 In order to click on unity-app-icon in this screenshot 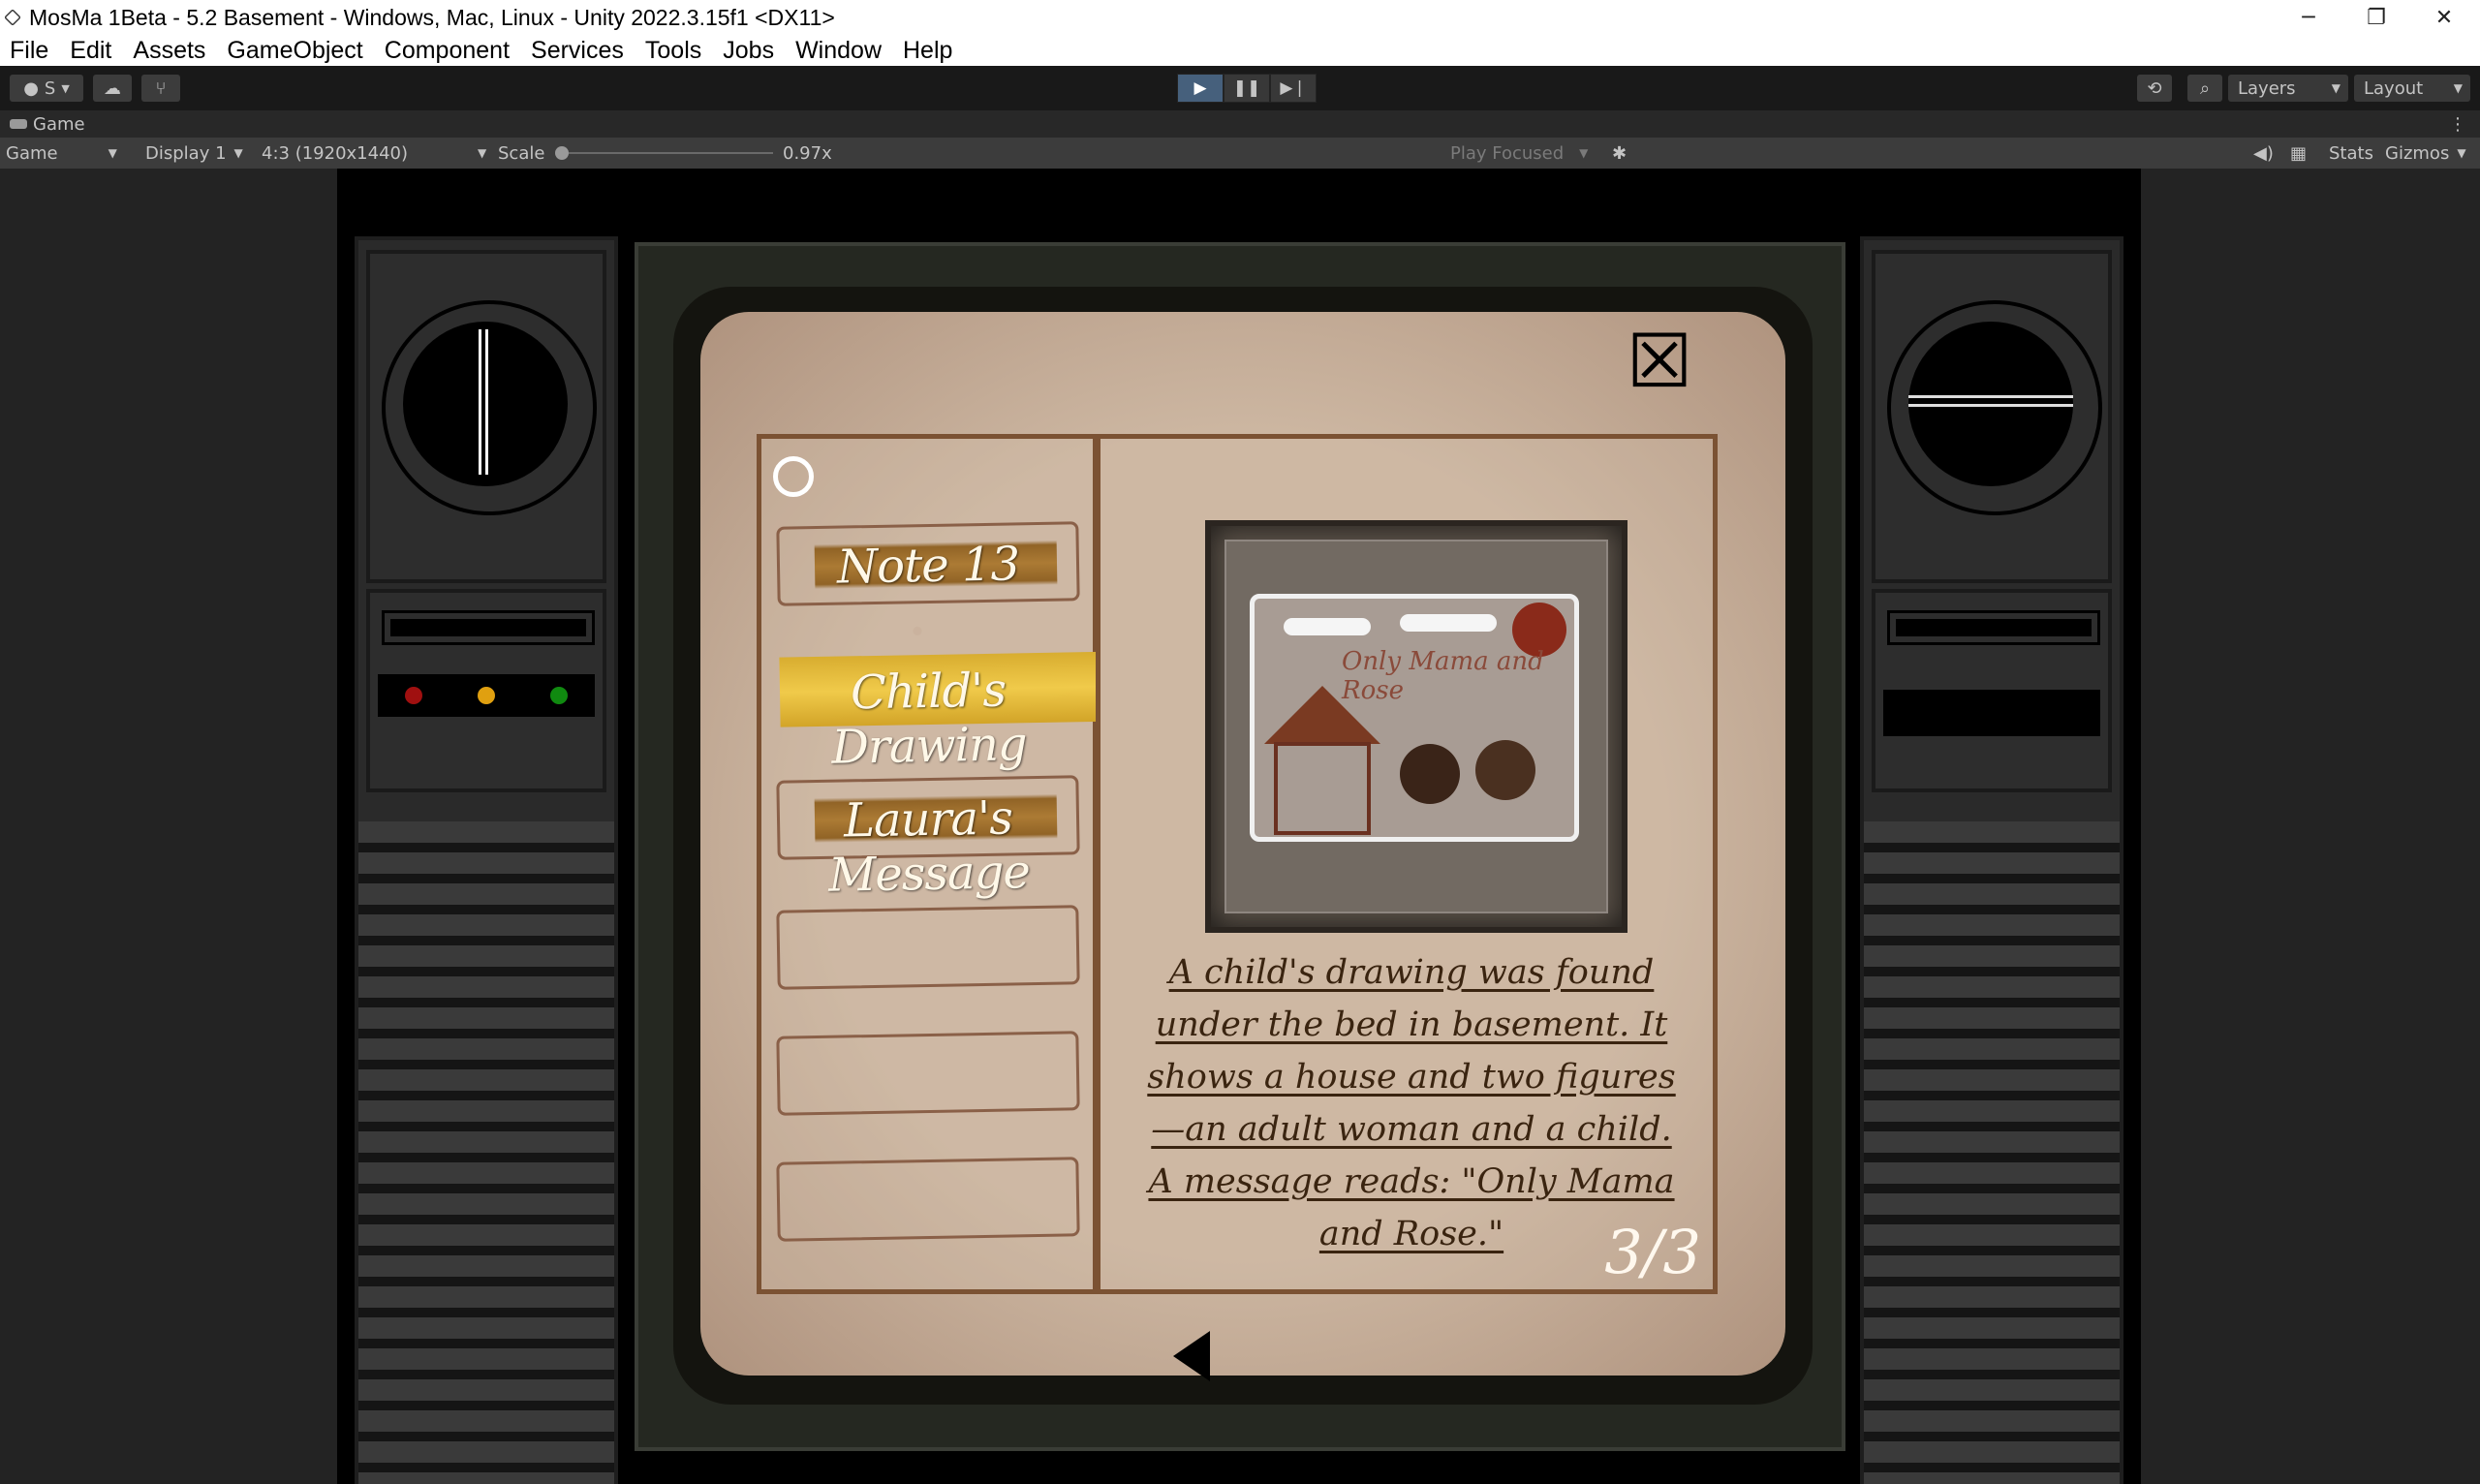, I will do `click(12, 17)`.